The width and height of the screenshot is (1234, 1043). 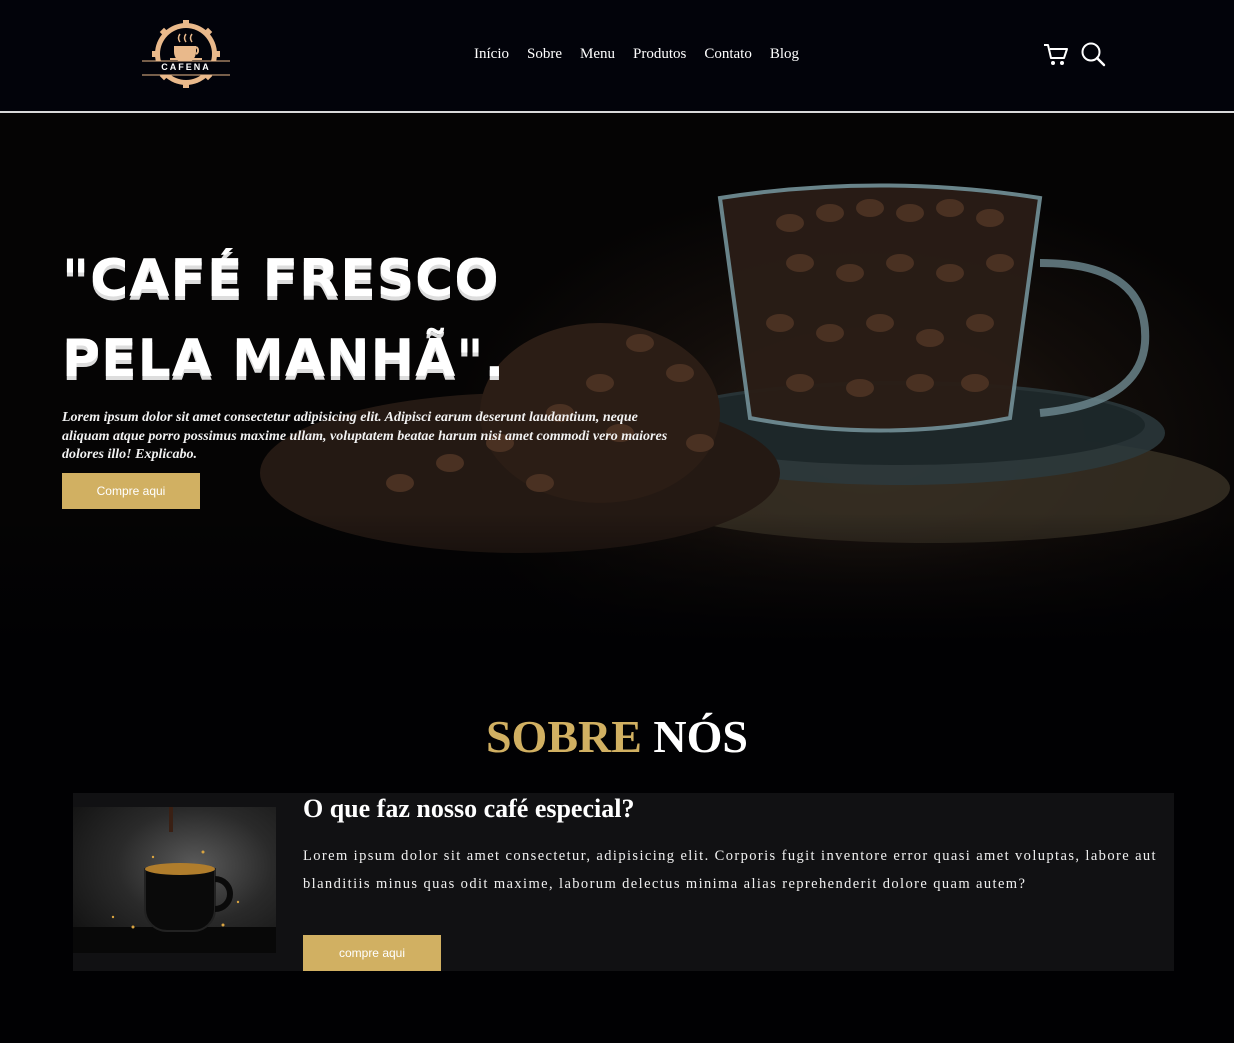 I want to click on hero-buy-button: Compre aqui, so click(x=131, y=491).